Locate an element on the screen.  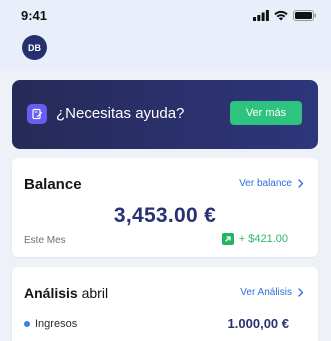
analysis-title-bold: Análisis is located at coordinates (51, 293).